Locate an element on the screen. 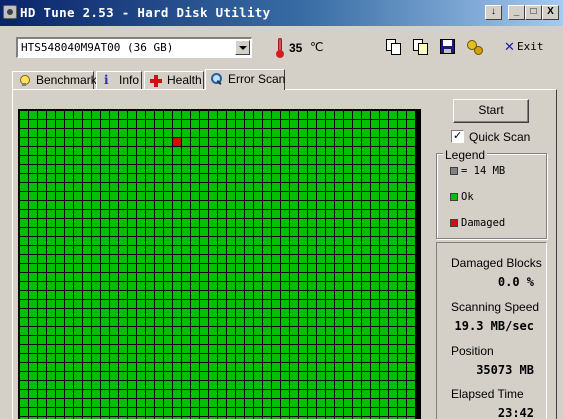 The height and width of the screenshot is (419, 563). options-icon is located at coordinates (475, 47).